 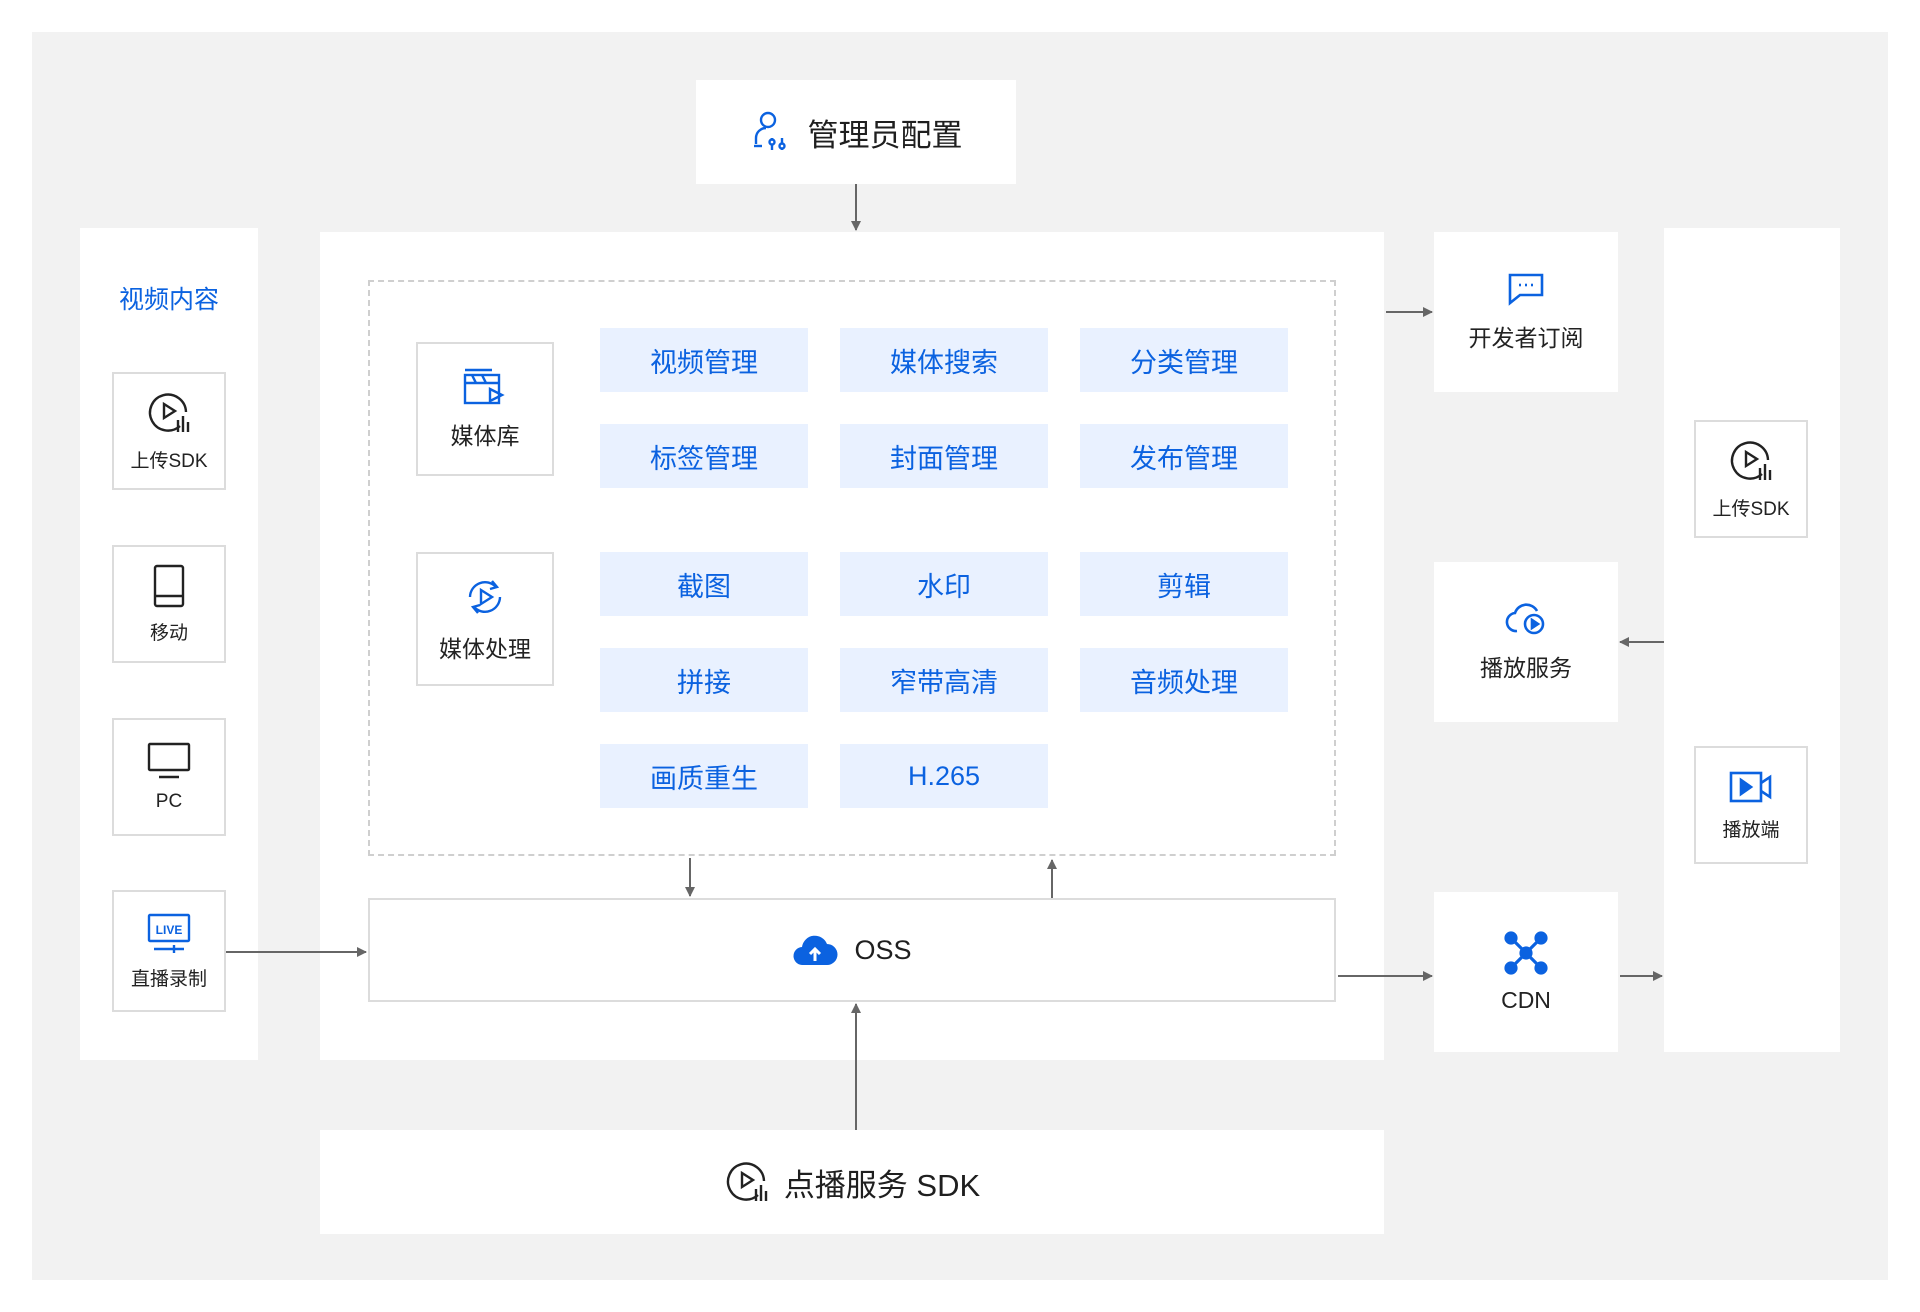 What do you see at coordinates (169, 761) in the screenshot?
I see `monitor-icon` at bounding box center [169, 761].